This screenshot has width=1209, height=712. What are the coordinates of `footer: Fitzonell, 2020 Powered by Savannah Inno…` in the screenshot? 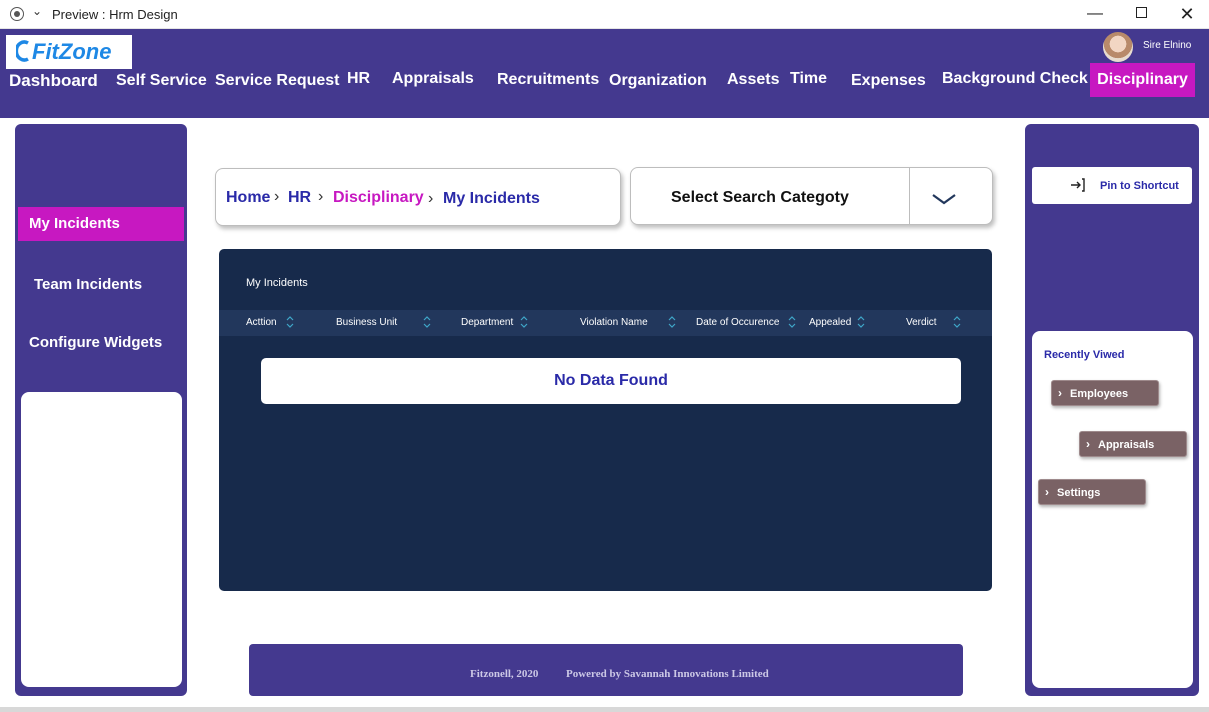 It's located at (606, 670).